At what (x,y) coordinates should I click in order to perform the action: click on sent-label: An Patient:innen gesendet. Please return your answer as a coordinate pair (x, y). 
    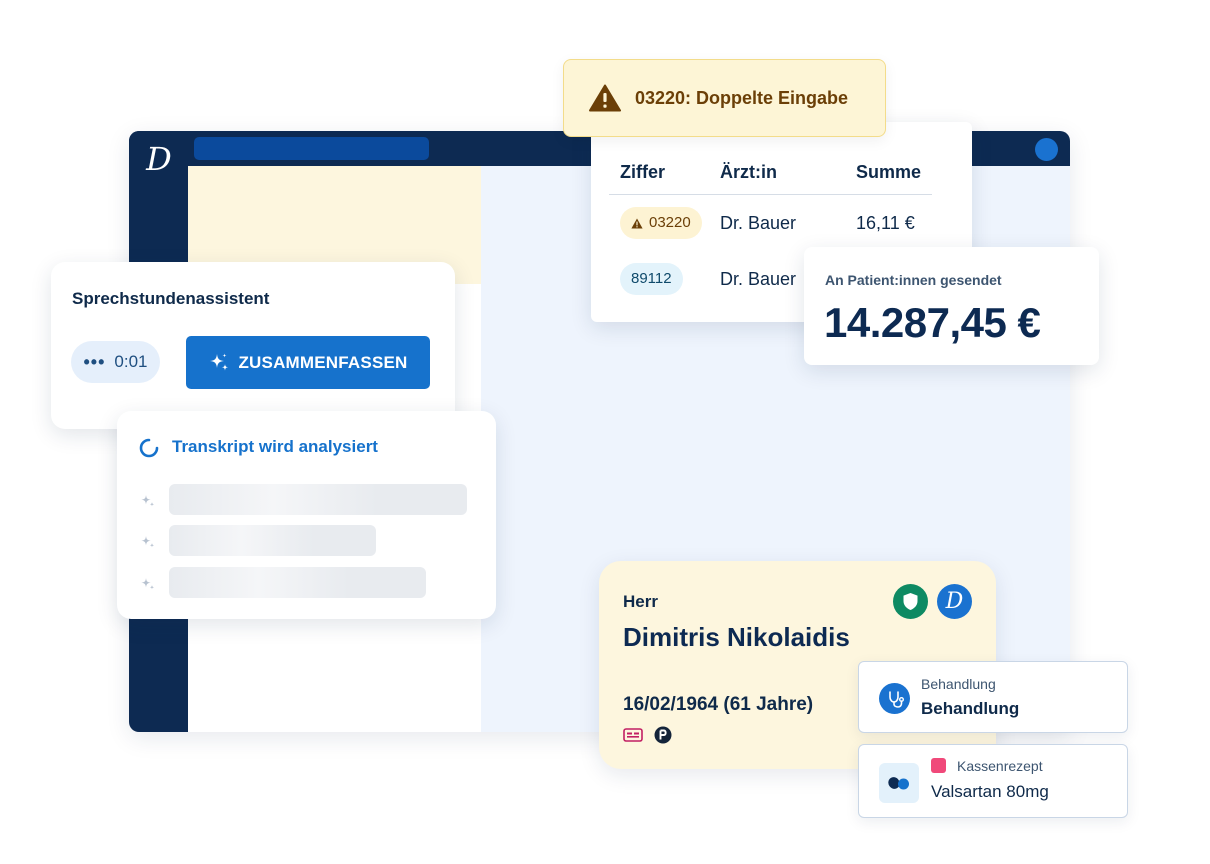
    Looking at the image, I should click on (913, 280).